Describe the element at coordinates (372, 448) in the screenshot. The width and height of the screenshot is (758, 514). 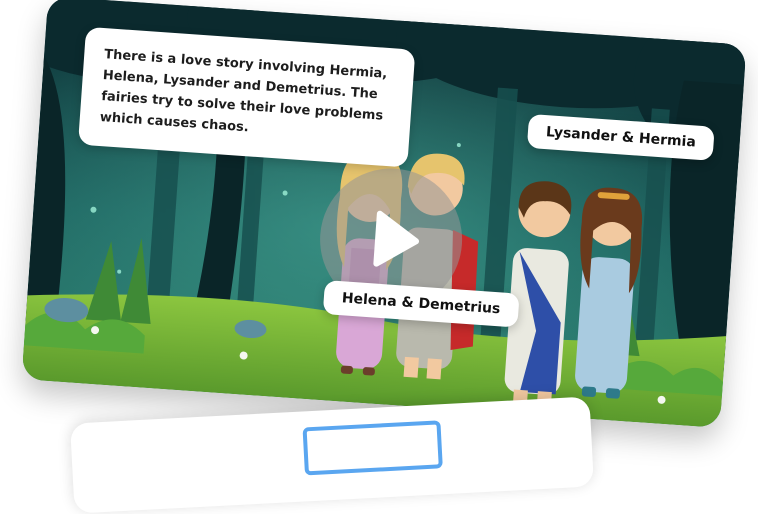
I see `next-card-frame` at that location.